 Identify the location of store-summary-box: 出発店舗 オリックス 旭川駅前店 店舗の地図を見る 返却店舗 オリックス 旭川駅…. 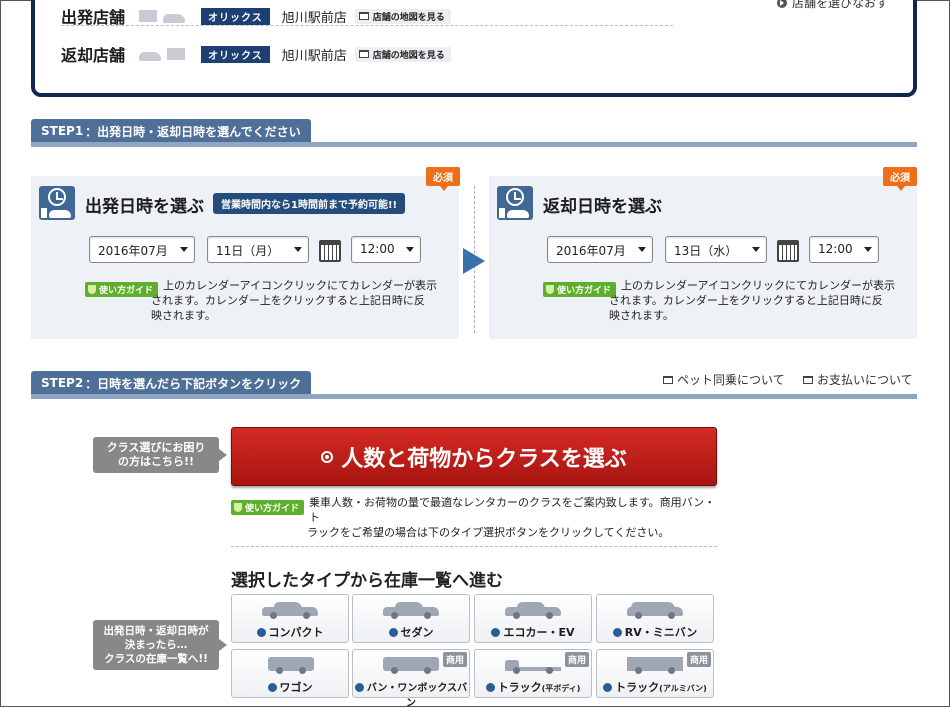
(474, 48).